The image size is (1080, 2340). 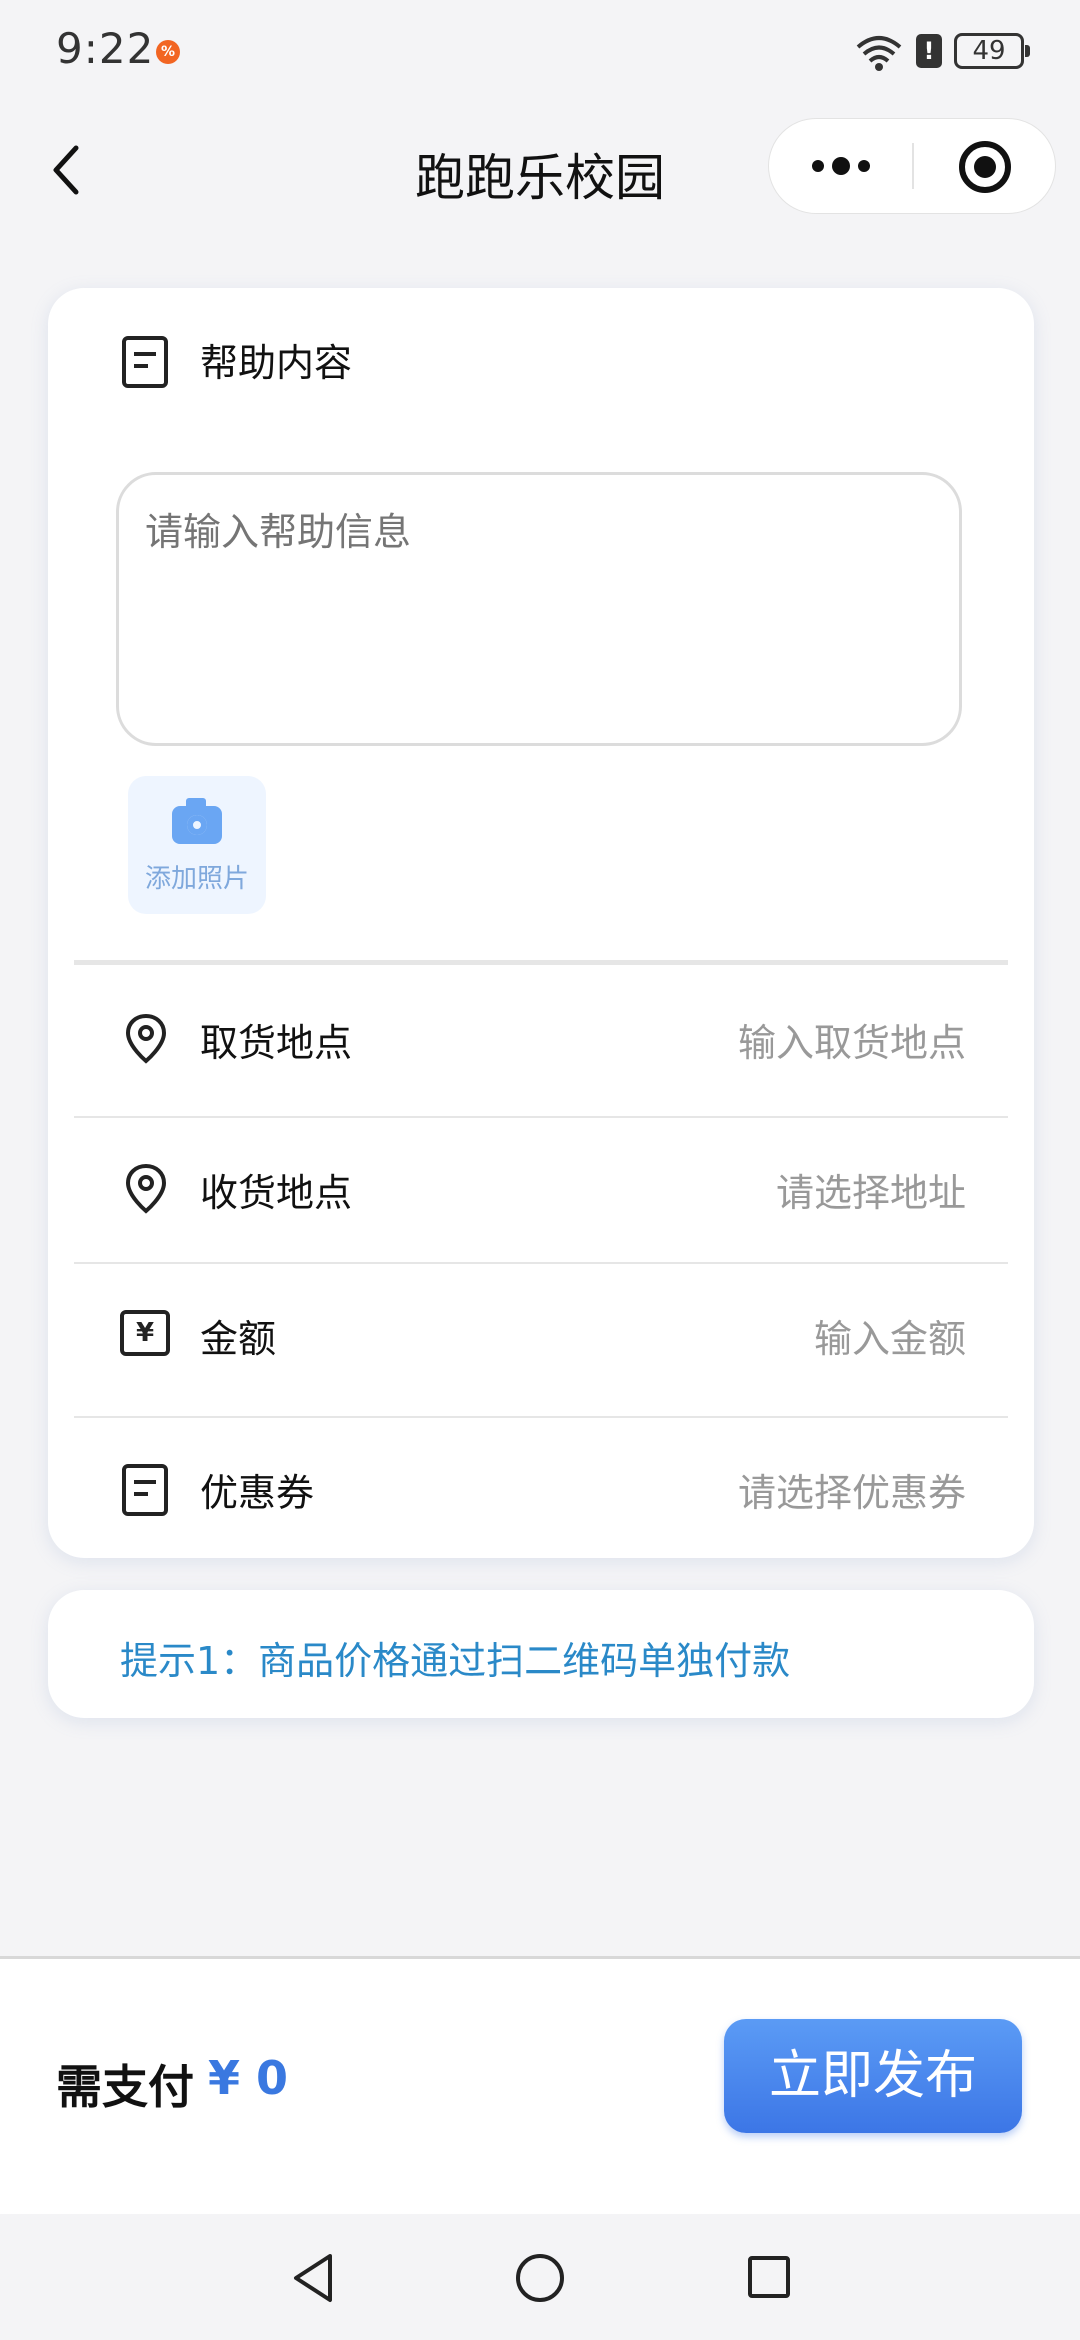 I want to click on alert-icon: !, so click(x=929, y=51).